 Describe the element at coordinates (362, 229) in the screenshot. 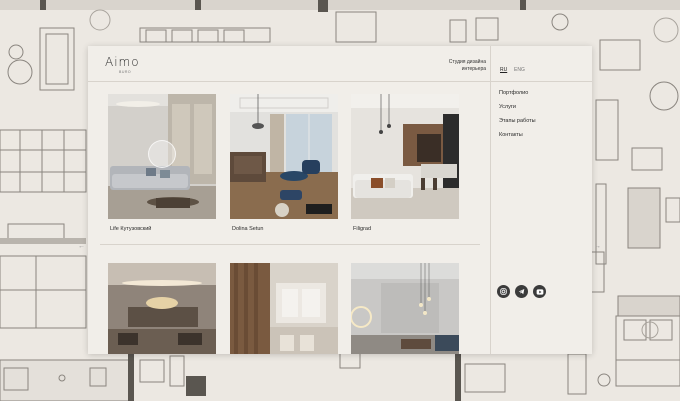

I see `project-title-3: Filigrad` at that location.